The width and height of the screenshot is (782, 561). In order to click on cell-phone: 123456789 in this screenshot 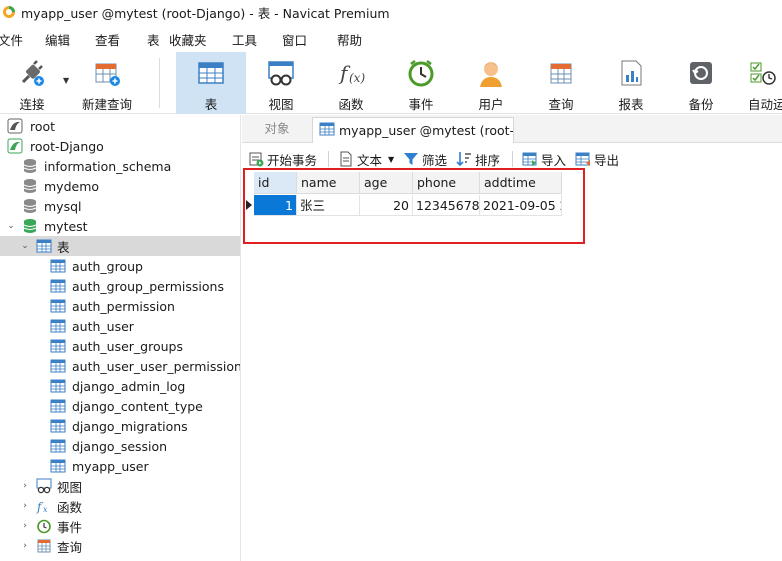, I will do `click(446, 205)`.